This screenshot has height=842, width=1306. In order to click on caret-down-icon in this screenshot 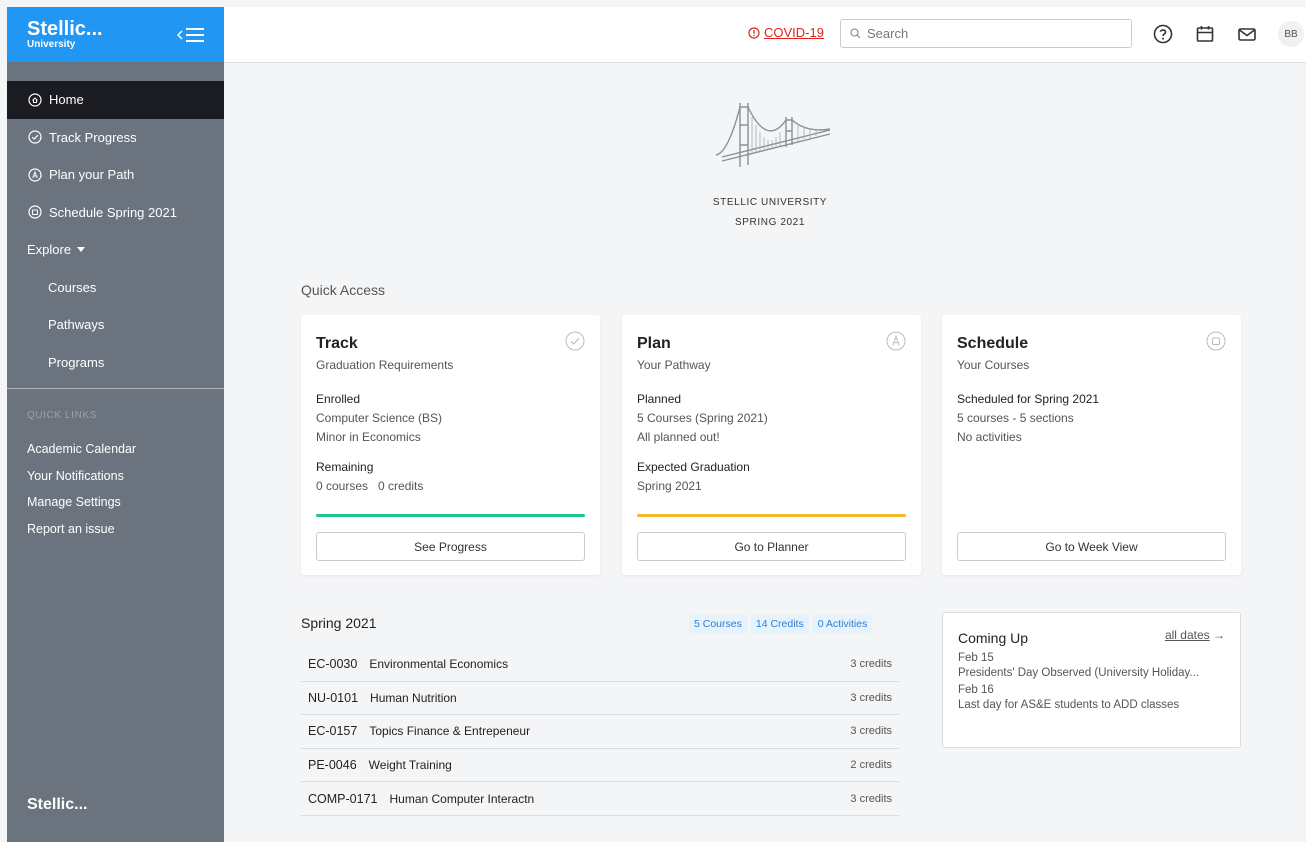, I will do `click(81, 249)`.